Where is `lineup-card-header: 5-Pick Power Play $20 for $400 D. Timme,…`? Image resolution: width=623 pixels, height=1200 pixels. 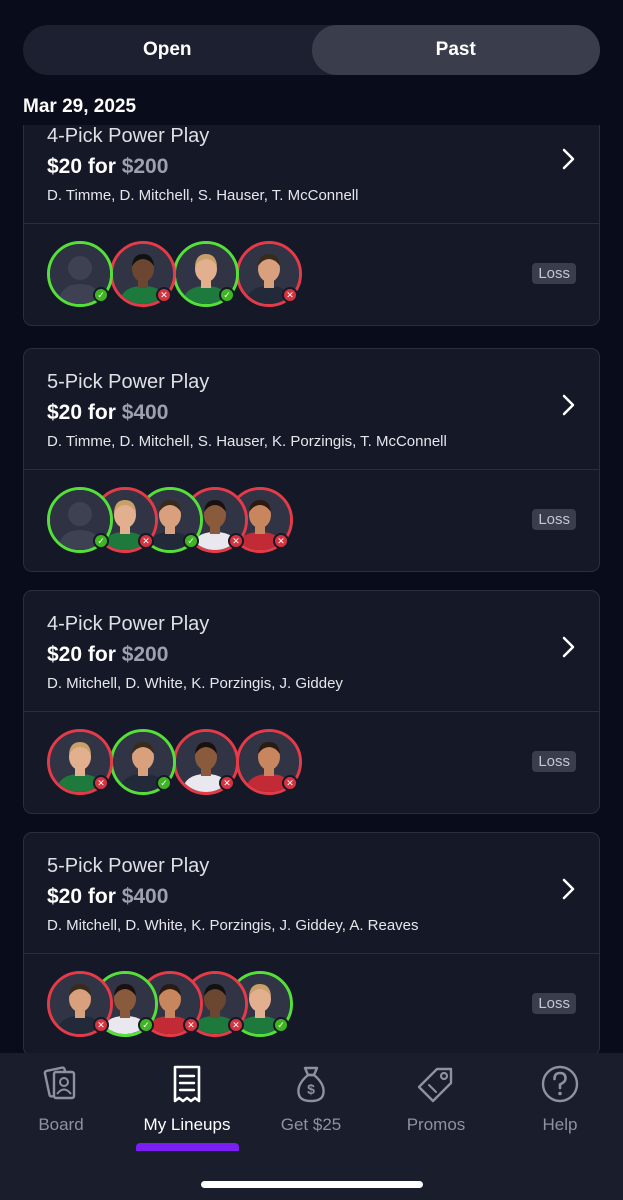 lineup-card-header: 5-Pick Power Play $20 for $400 D. Timme,… is located at coordinates (311, 409).